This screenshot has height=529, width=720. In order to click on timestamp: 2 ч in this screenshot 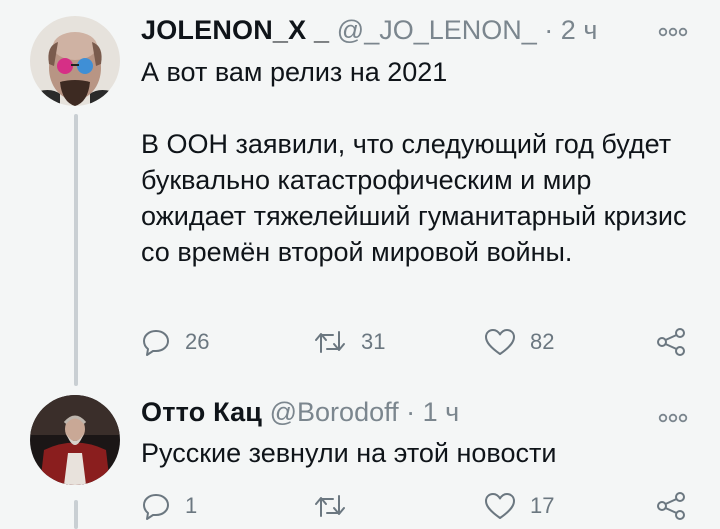, I will do `click(579, 30)`.